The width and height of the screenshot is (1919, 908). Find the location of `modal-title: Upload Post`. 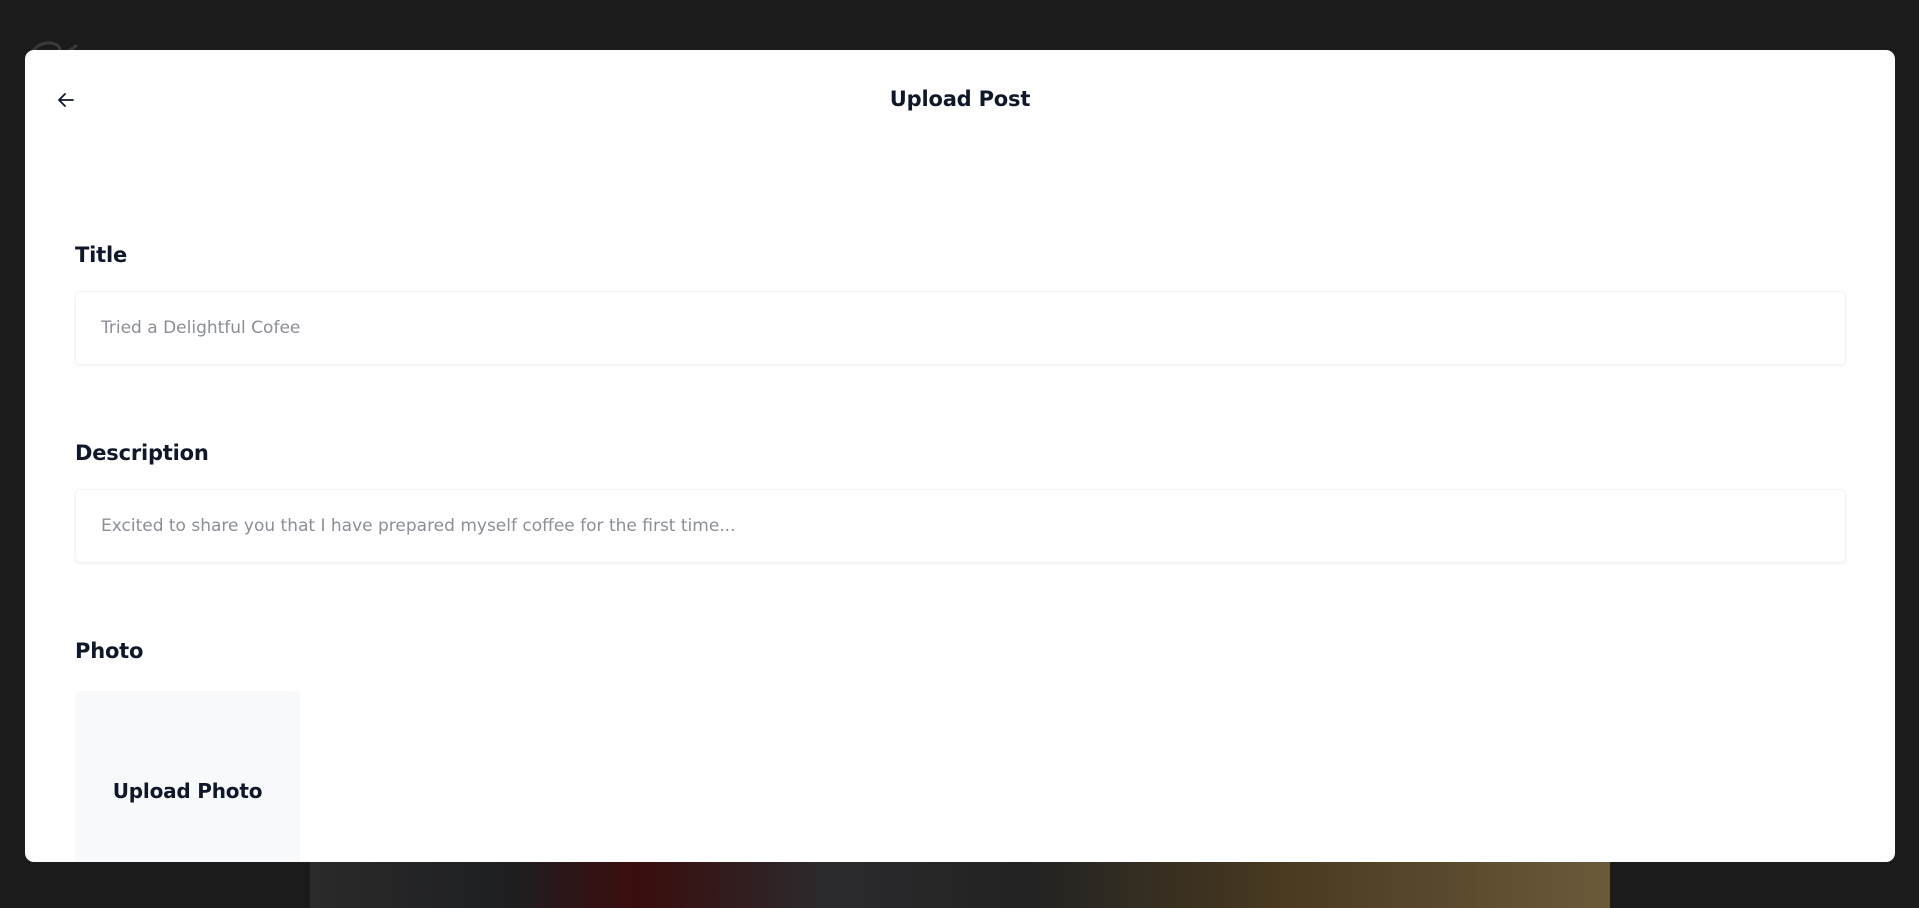

modal-title: Upload Post is located at coordinates (960, 99).